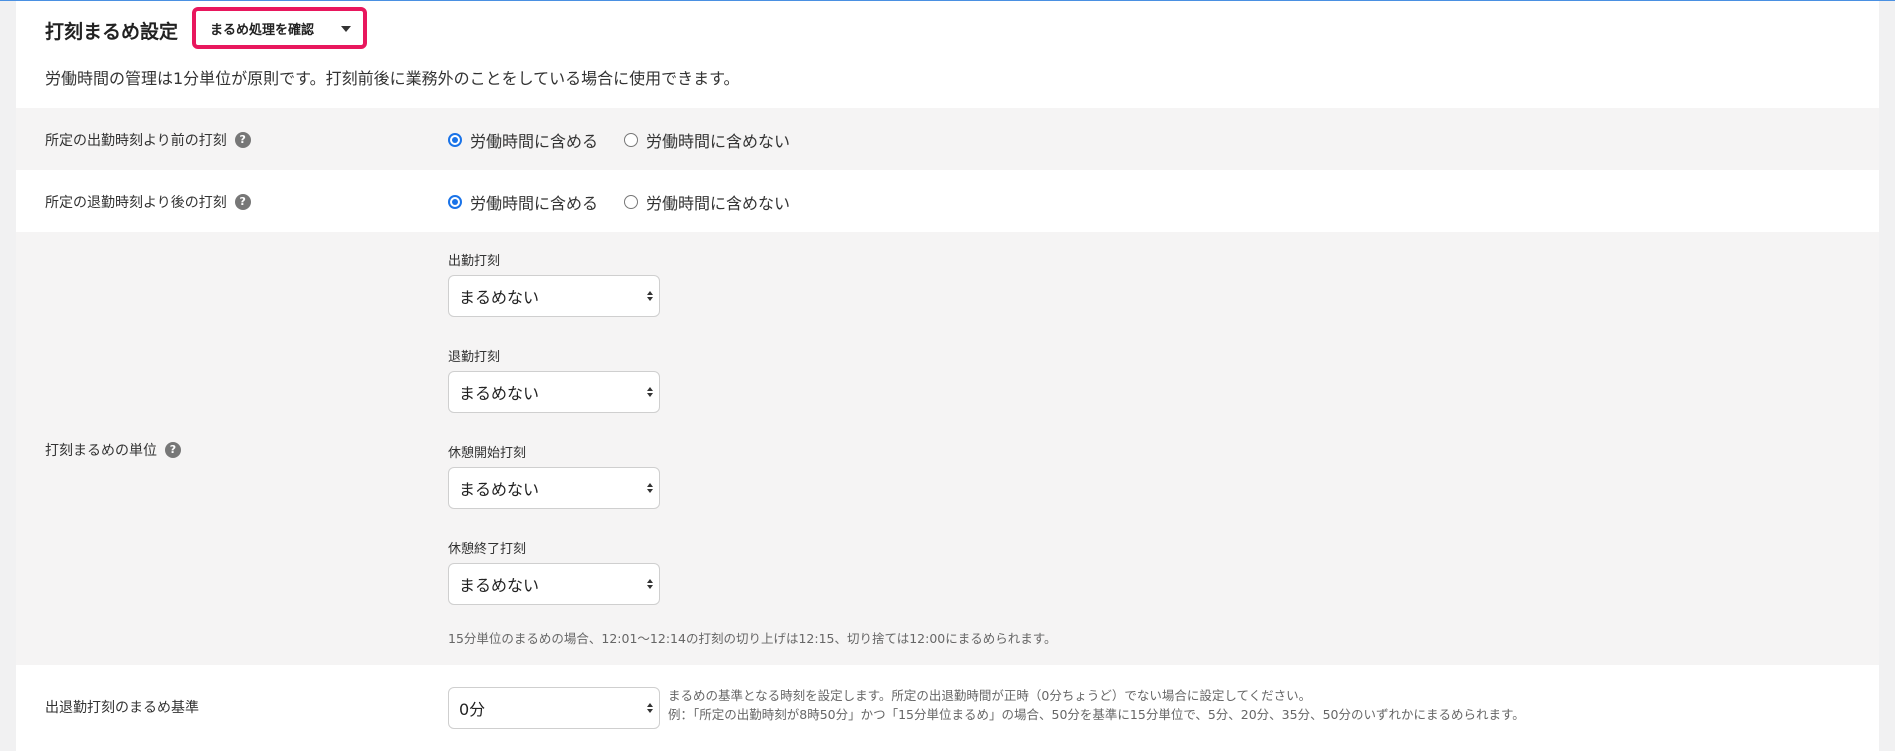 The height and width of the screenshot is (751, 1895). Describe the element at coordinates (474, 357) in the screenshot. I see `field-label-clock-out: 退勤打刻` at that location.